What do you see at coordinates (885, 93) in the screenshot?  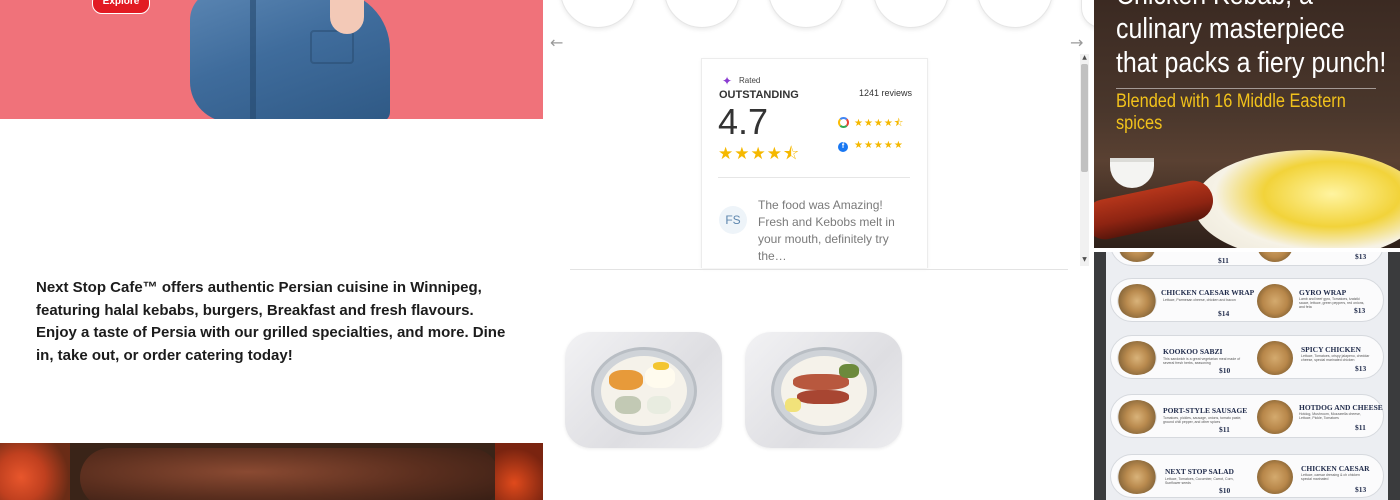 I see `review-count: 1241 reviews` at bounding box center [885, 93].